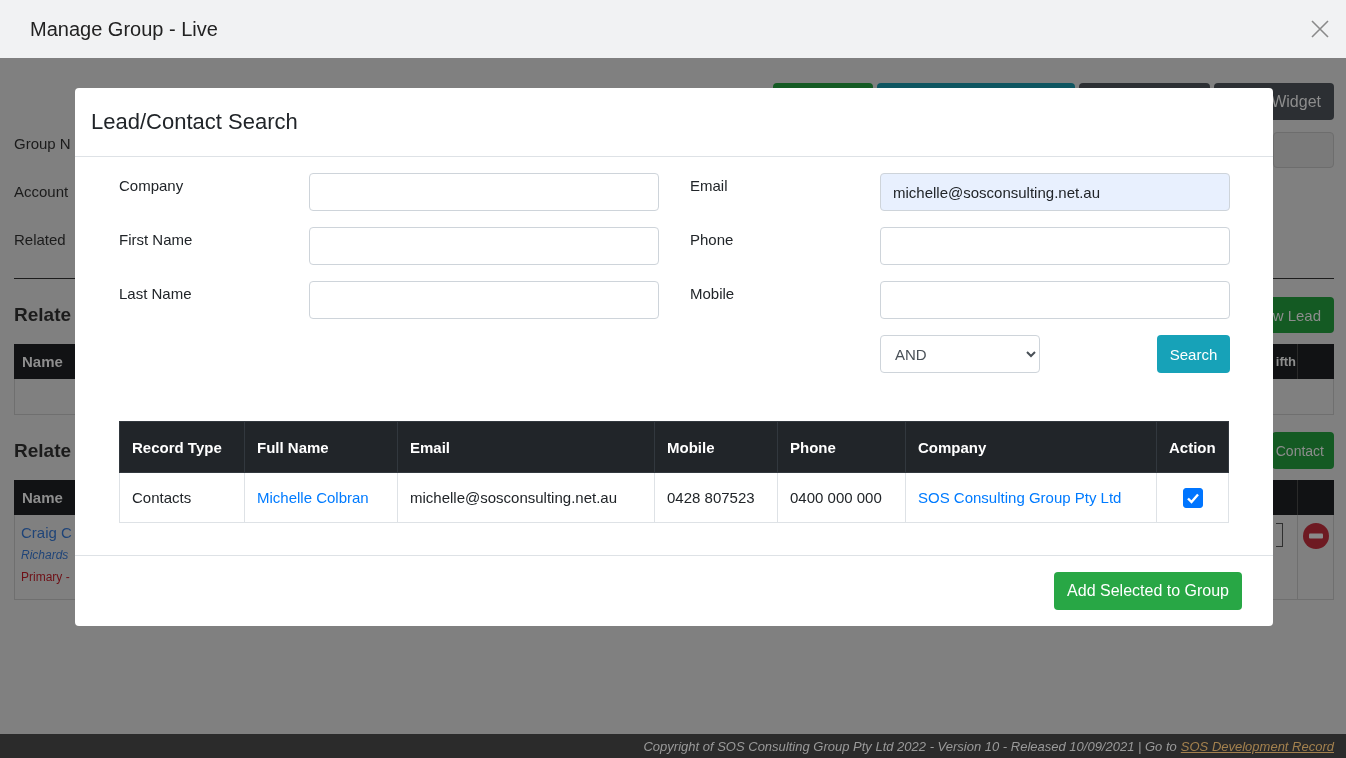 Image resolution: width=1346 pixels, height=758 pixels. What do you see at coordinates (841, 447) in the screenshot?
I see `column-header: Phone` at bounding box center [841, 447].